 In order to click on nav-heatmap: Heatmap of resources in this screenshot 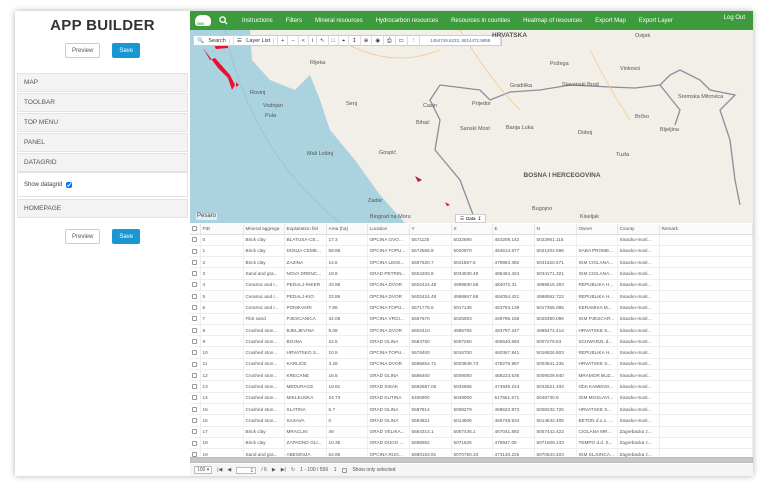, I will do `click(552, 21)`.